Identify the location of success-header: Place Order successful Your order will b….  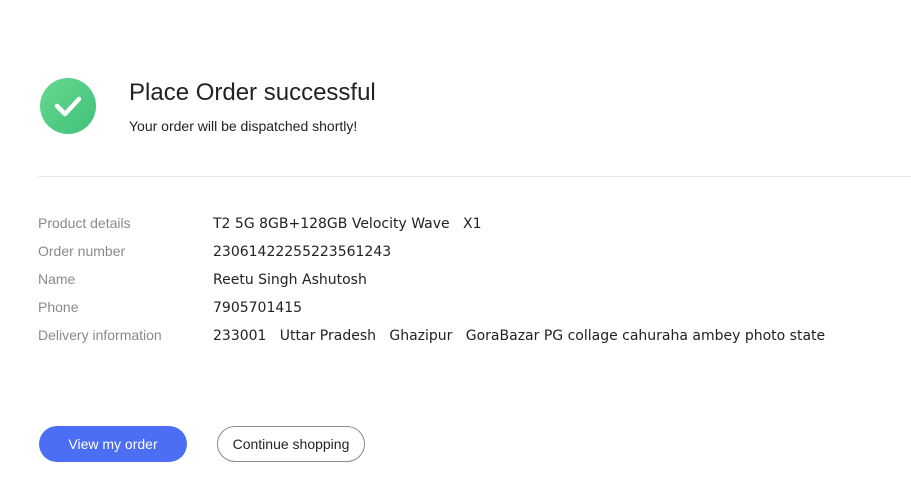
(208, 106).